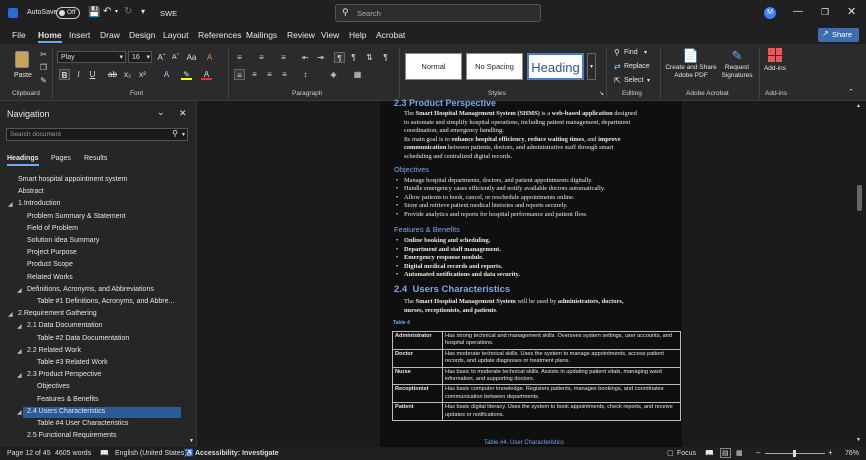  What do you see at coordinates (191, 57) in the screenshot?
I see `change-case-icon: Aa` at bounding box center [191, 57].